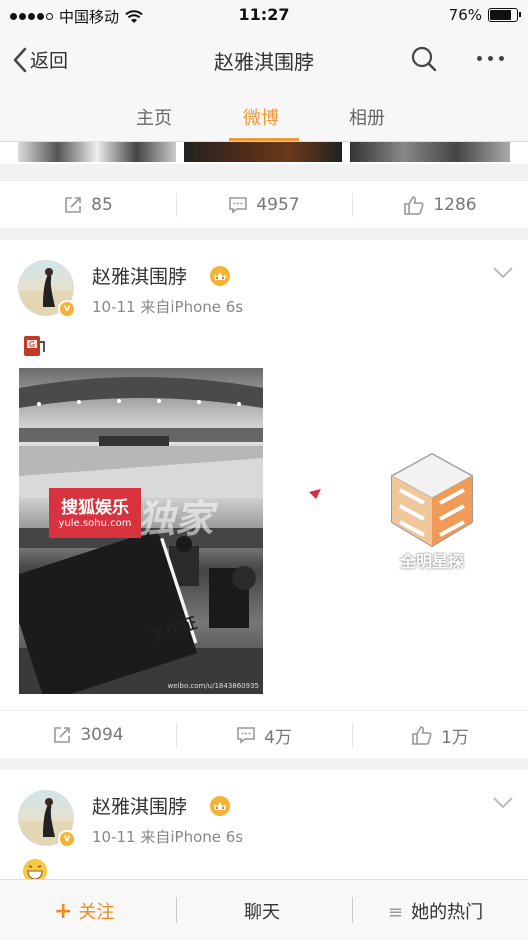 The height and width of the screenshot is (940, 528). I want to click on repost-count: 3094, so click(102, 735).